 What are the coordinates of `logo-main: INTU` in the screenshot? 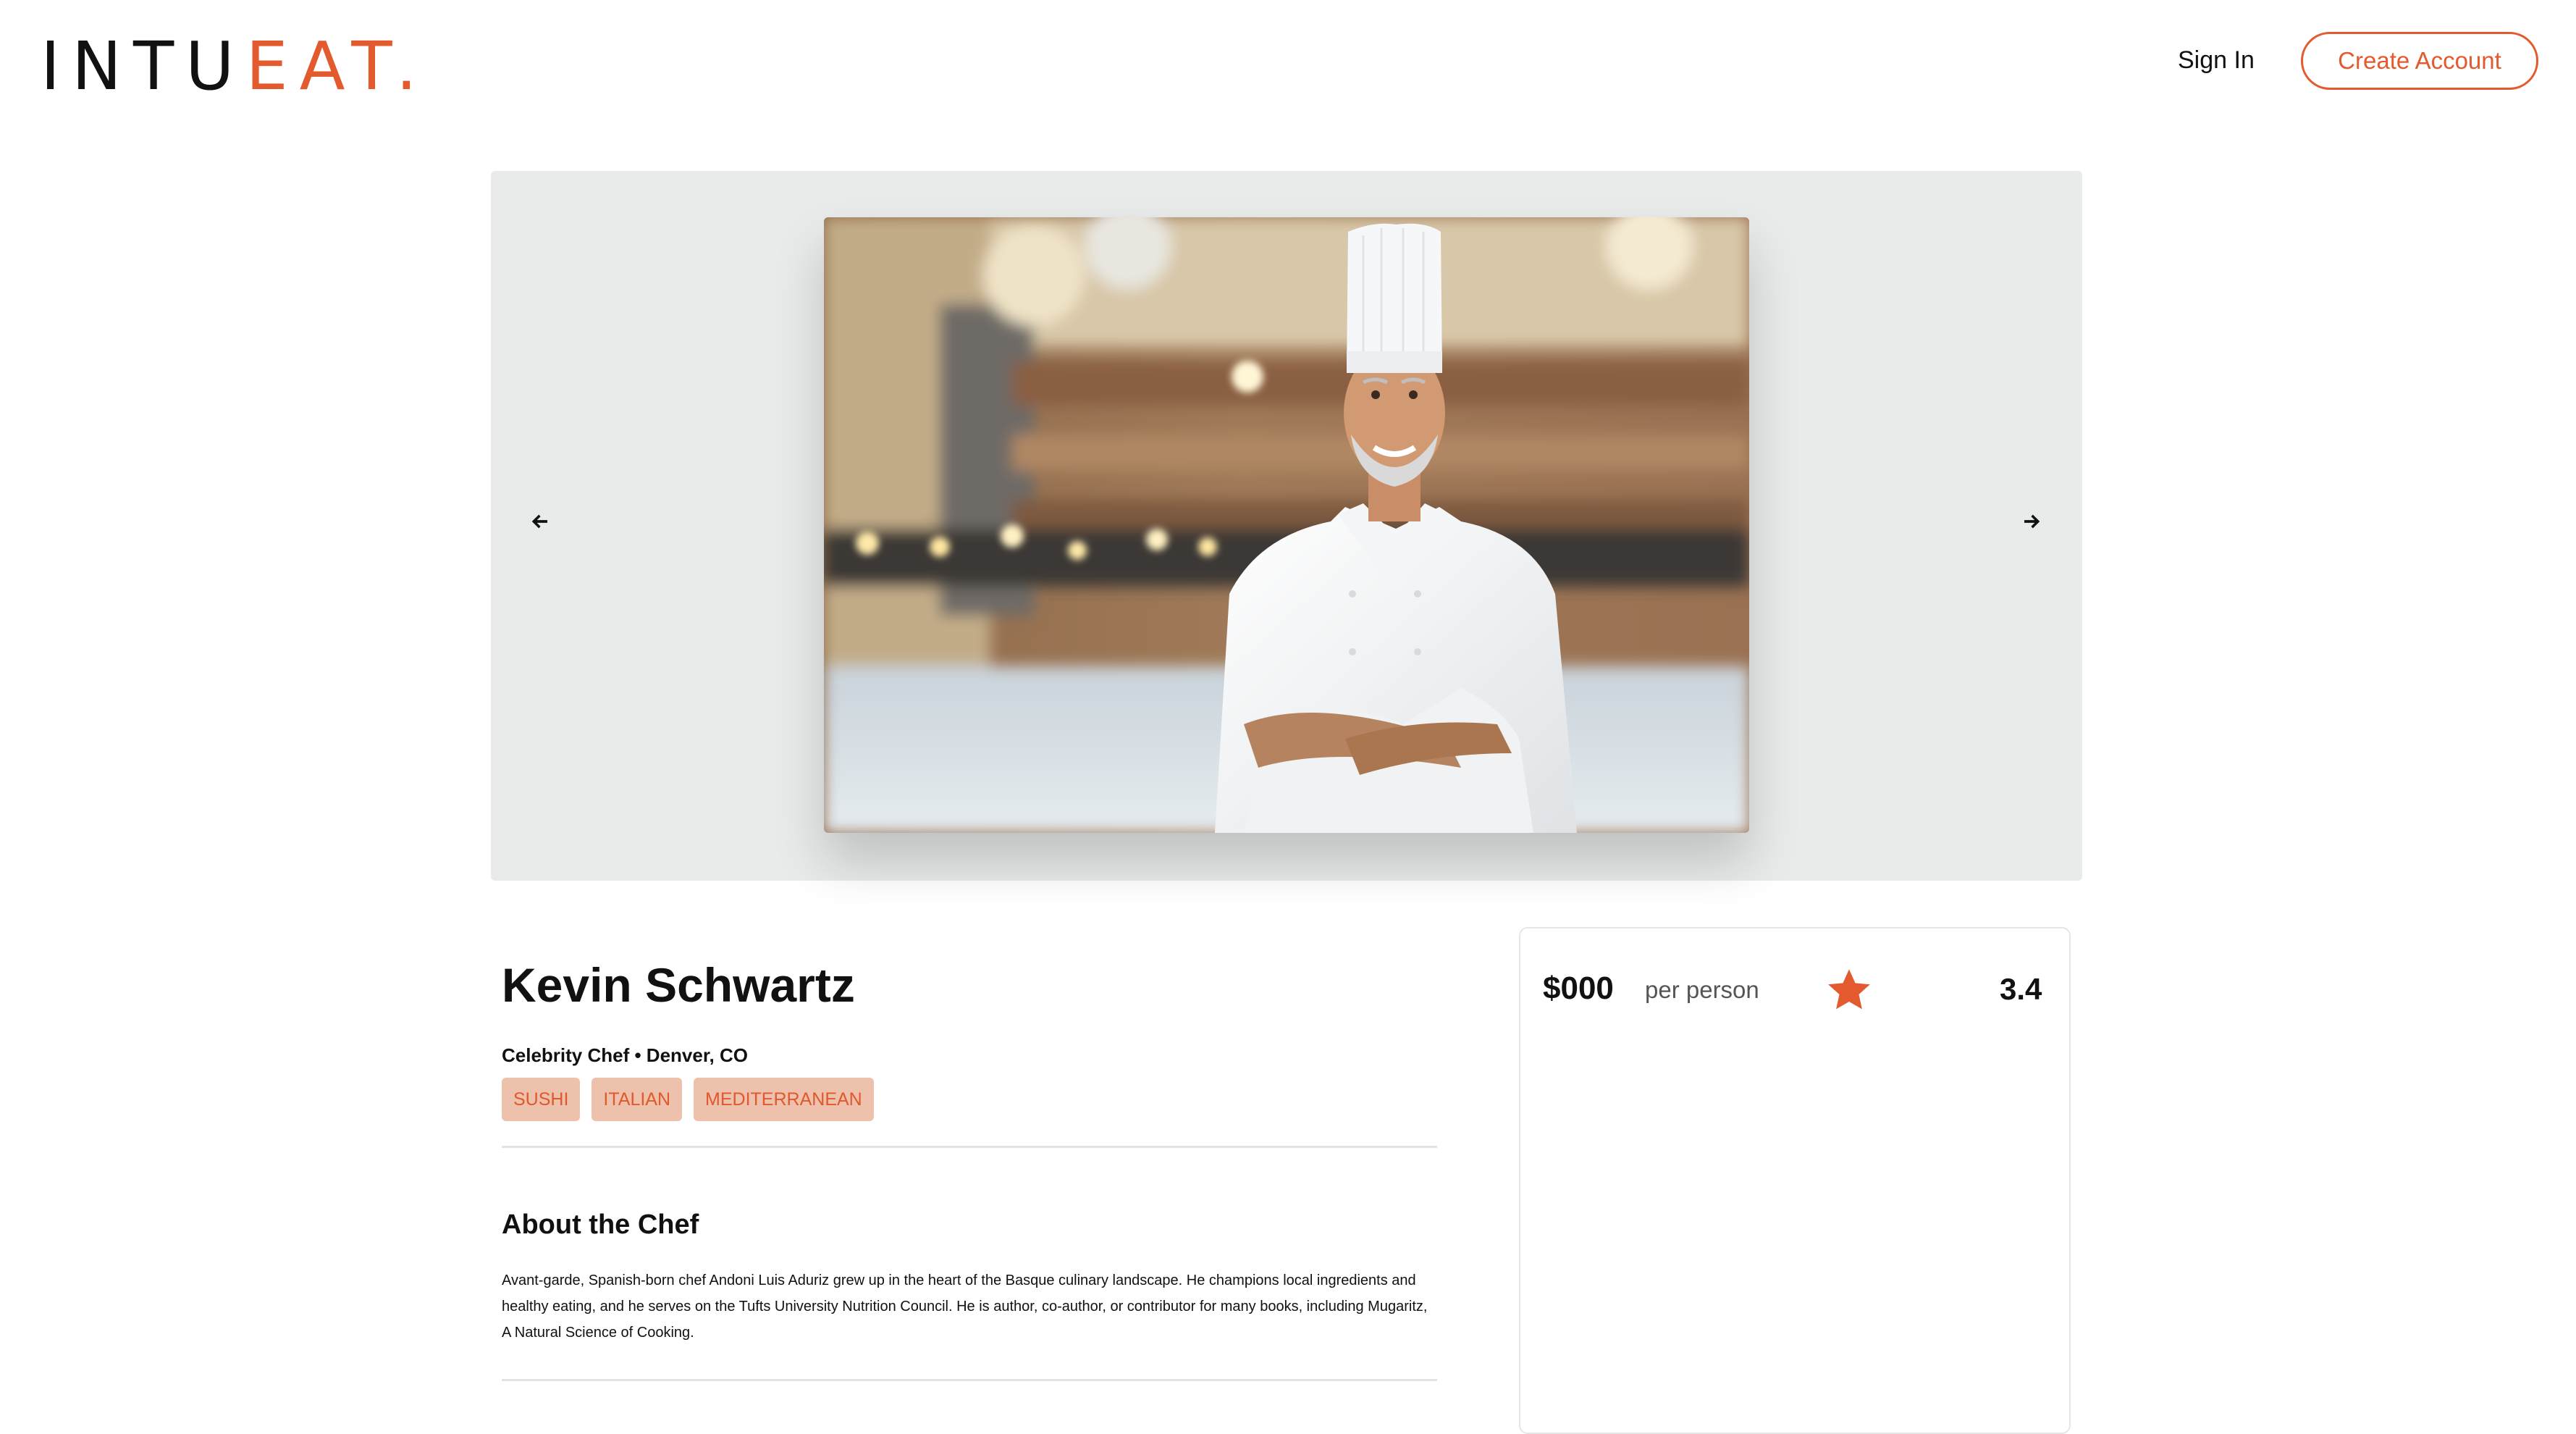 It's located at (143, 66).